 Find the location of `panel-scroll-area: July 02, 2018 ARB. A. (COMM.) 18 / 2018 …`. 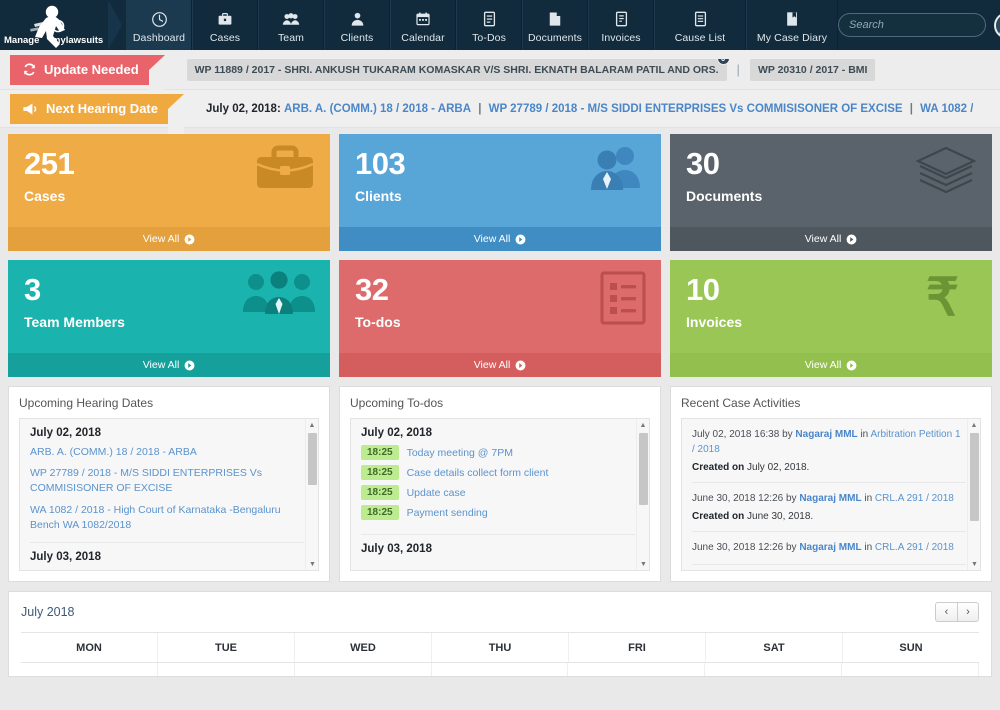

panel-scroll-area: July 02, 2018 ARB. A. (COMM.) 18 / 2018 … is located at coordinates (169, 494).